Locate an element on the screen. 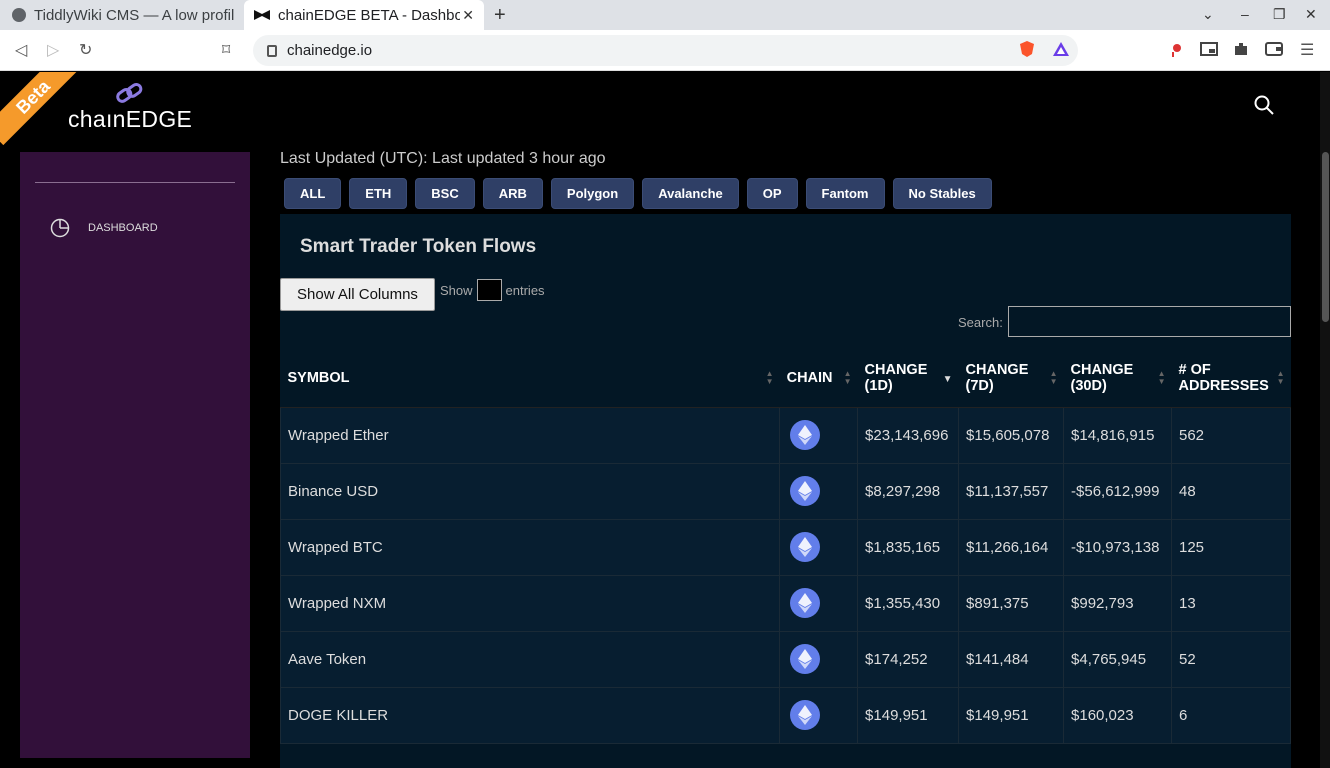 This screenshot has height=768, width=1330. new-tab-icon: + is located at coordinates (500, 15).